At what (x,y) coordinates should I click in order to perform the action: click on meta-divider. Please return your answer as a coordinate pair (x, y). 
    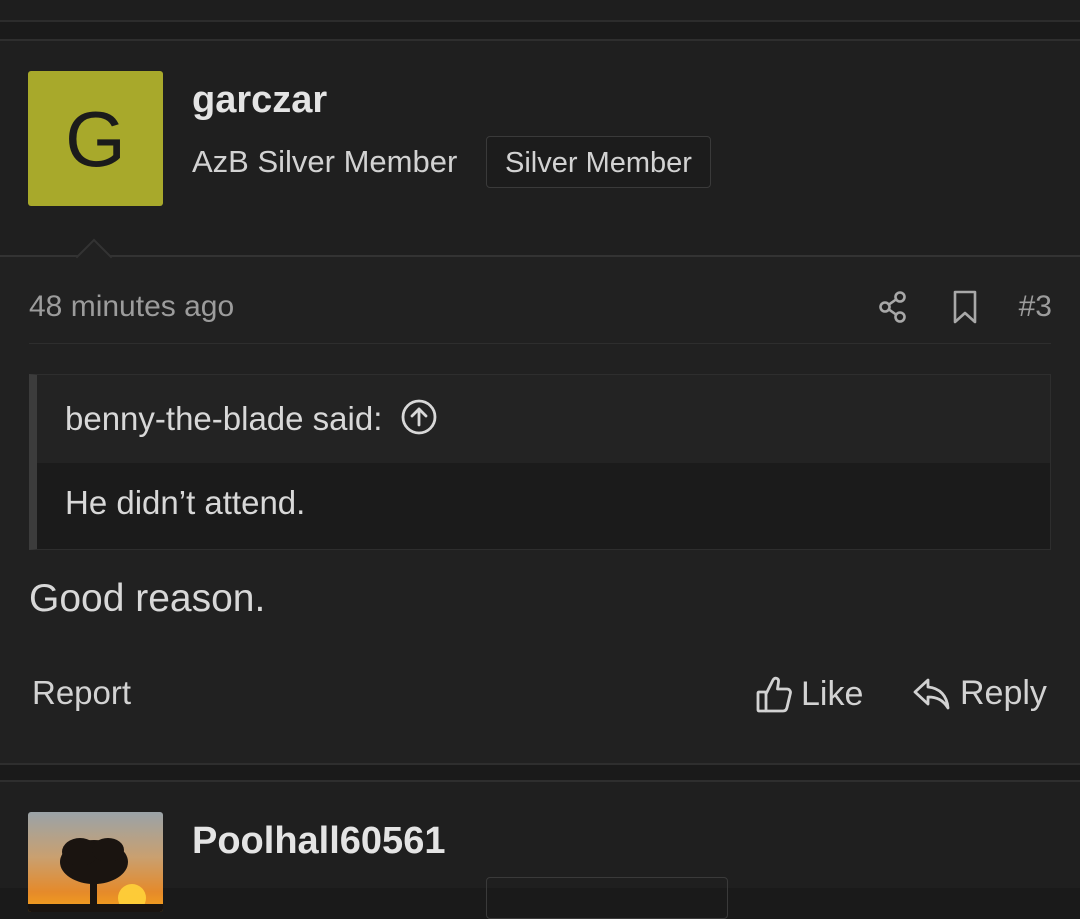
    Looking at the image, I should click on (540, 343).